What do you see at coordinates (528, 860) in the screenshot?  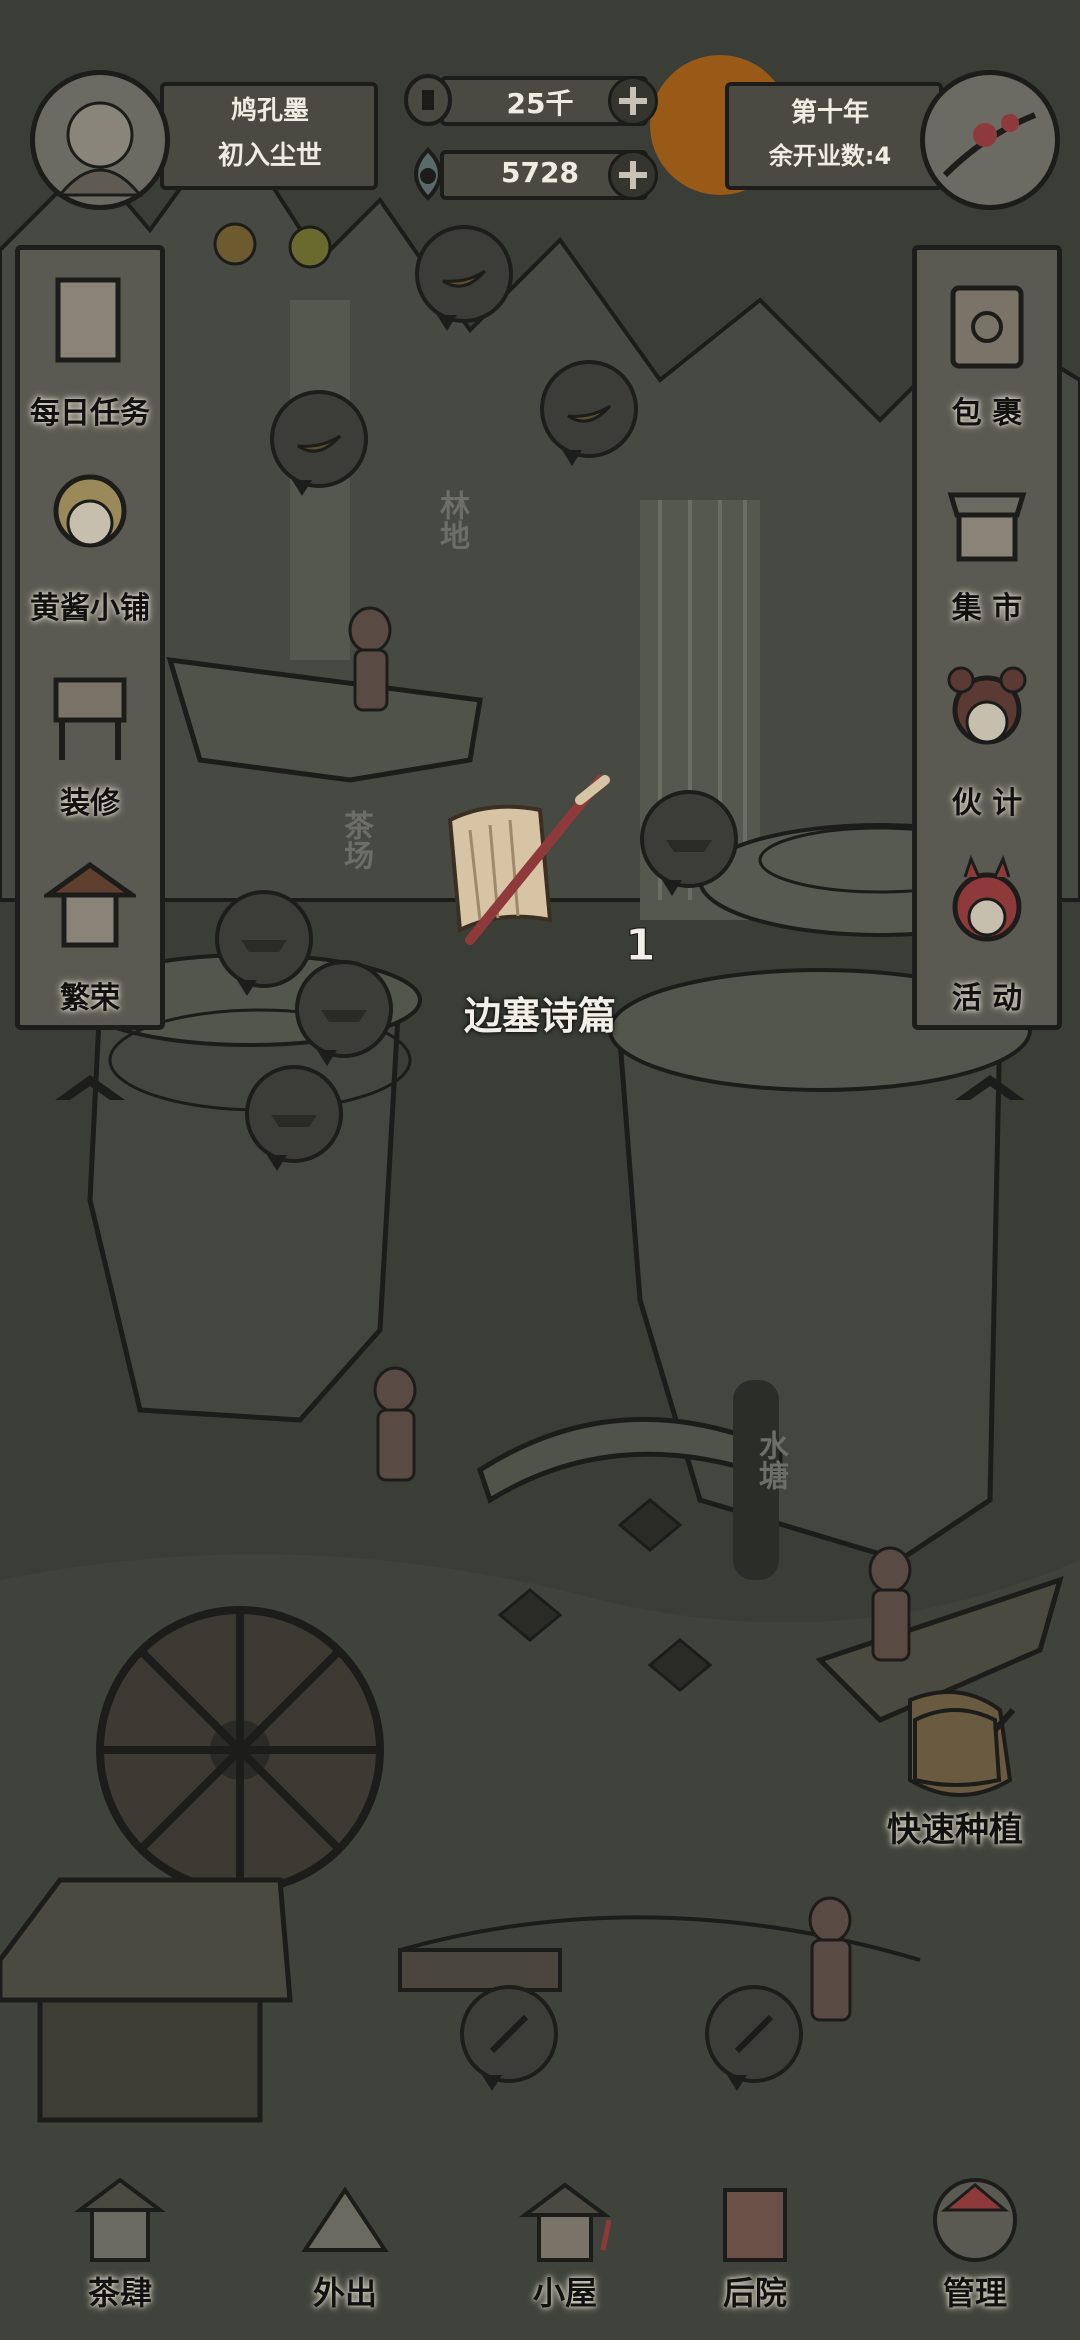 I see `scroll-and-brush-icon` at bounding box center [528, 860].